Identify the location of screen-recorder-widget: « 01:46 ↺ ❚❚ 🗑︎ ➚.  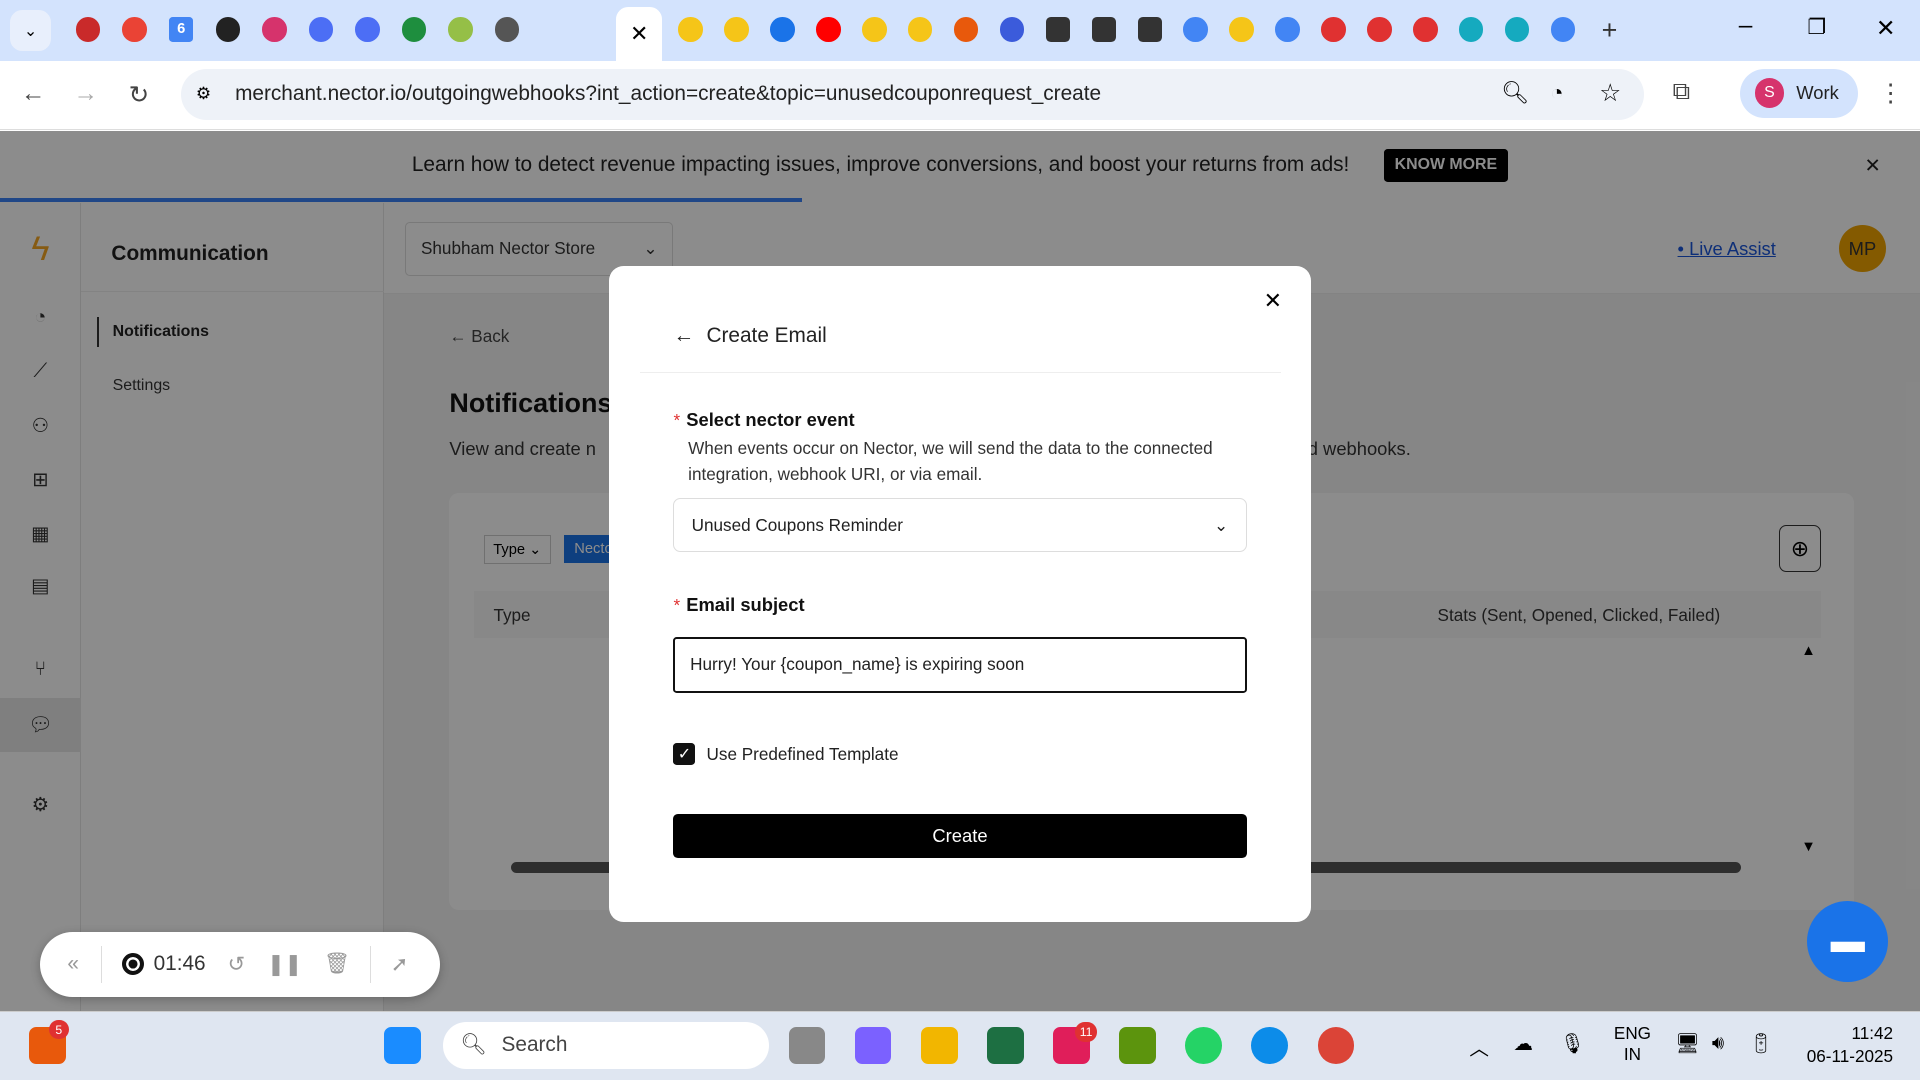
(240, 964).